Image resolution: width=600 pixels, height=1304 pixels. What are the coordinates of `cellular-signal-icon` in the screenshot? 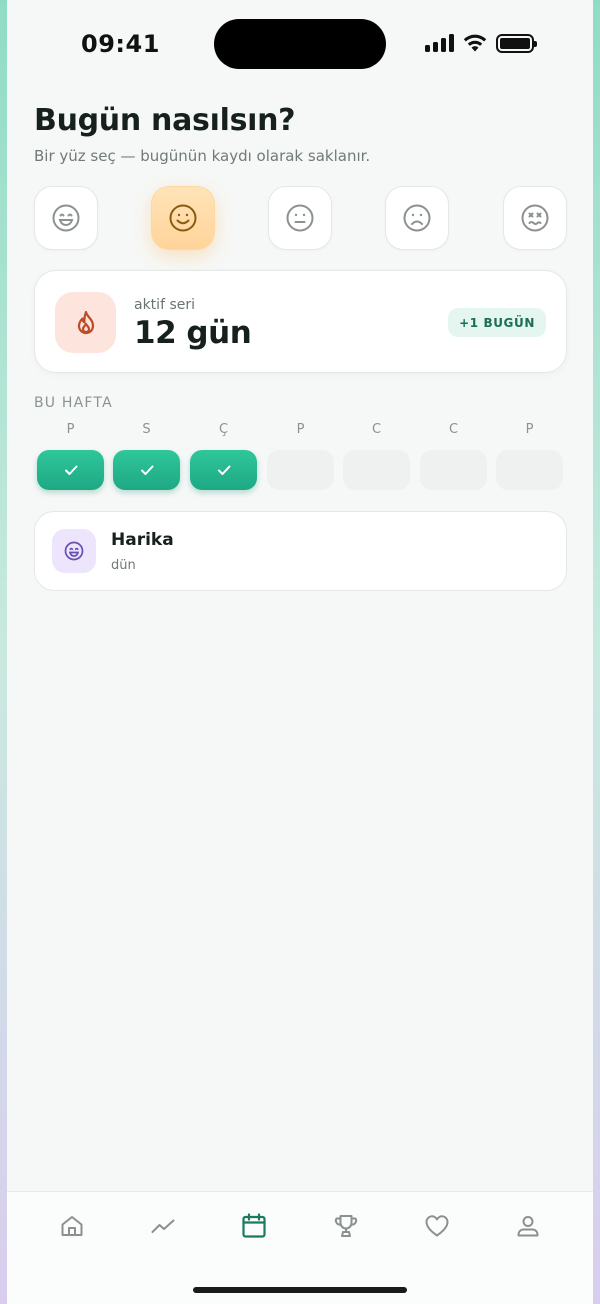 It's located at (439, 43).